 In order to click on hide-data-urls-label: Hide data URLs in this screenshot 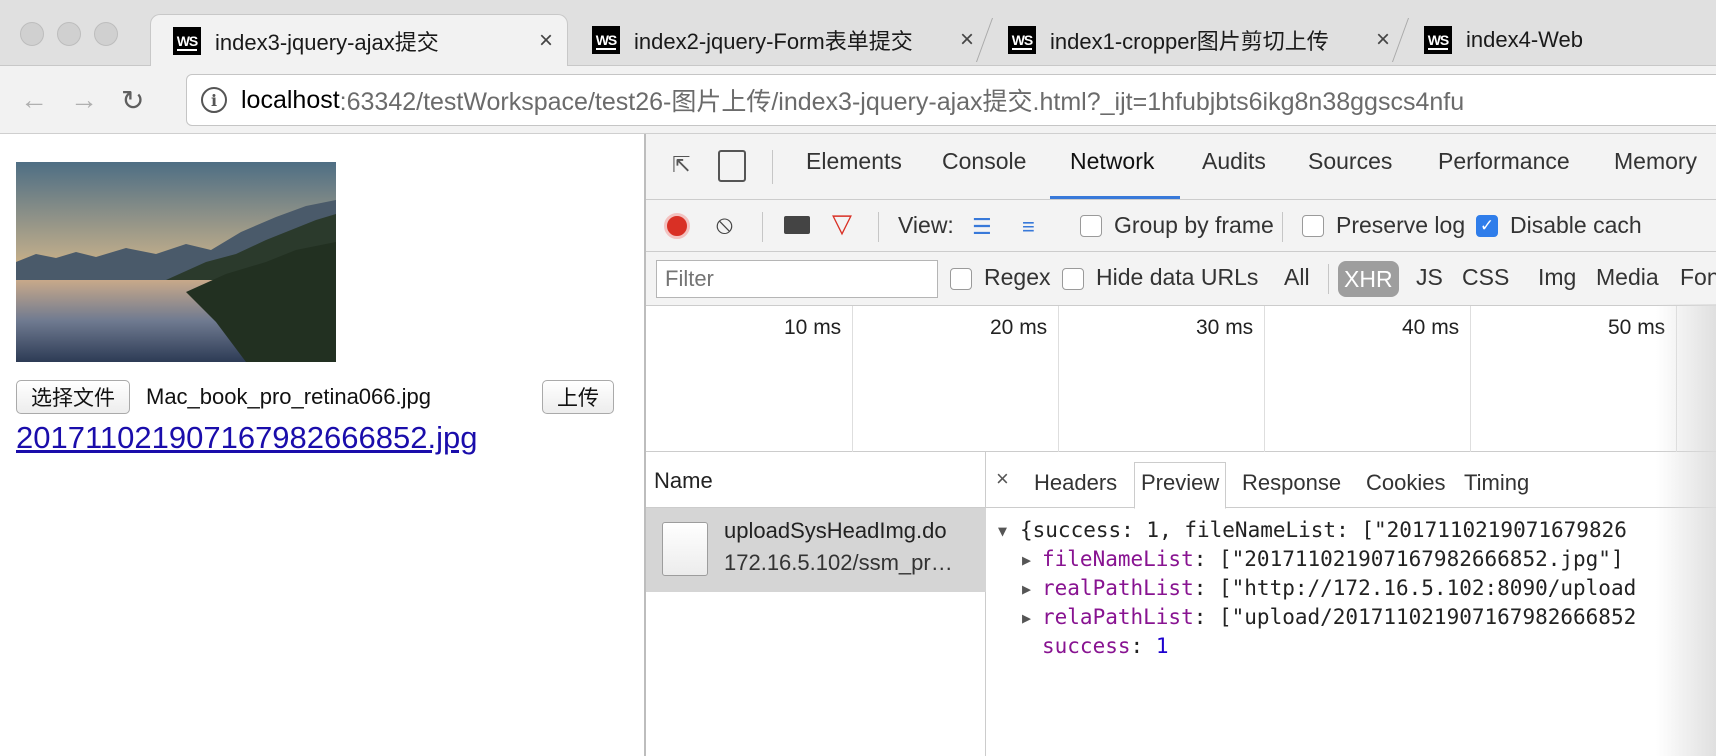, I will do `click(1177, 277)`.